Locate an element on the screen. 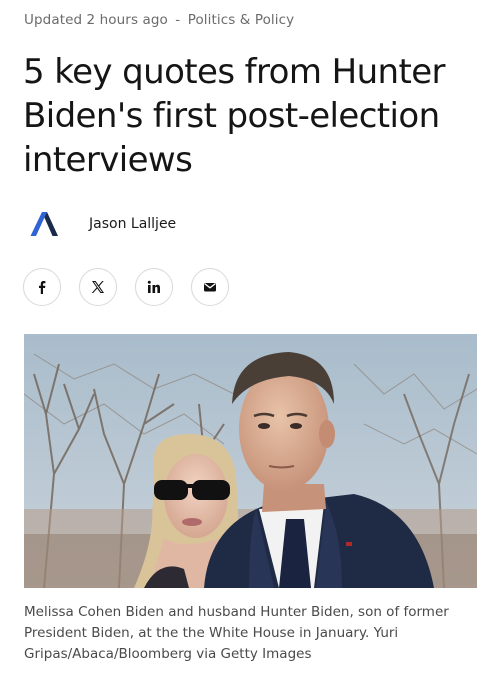  email-share-button is located at coordinates (210, 287).